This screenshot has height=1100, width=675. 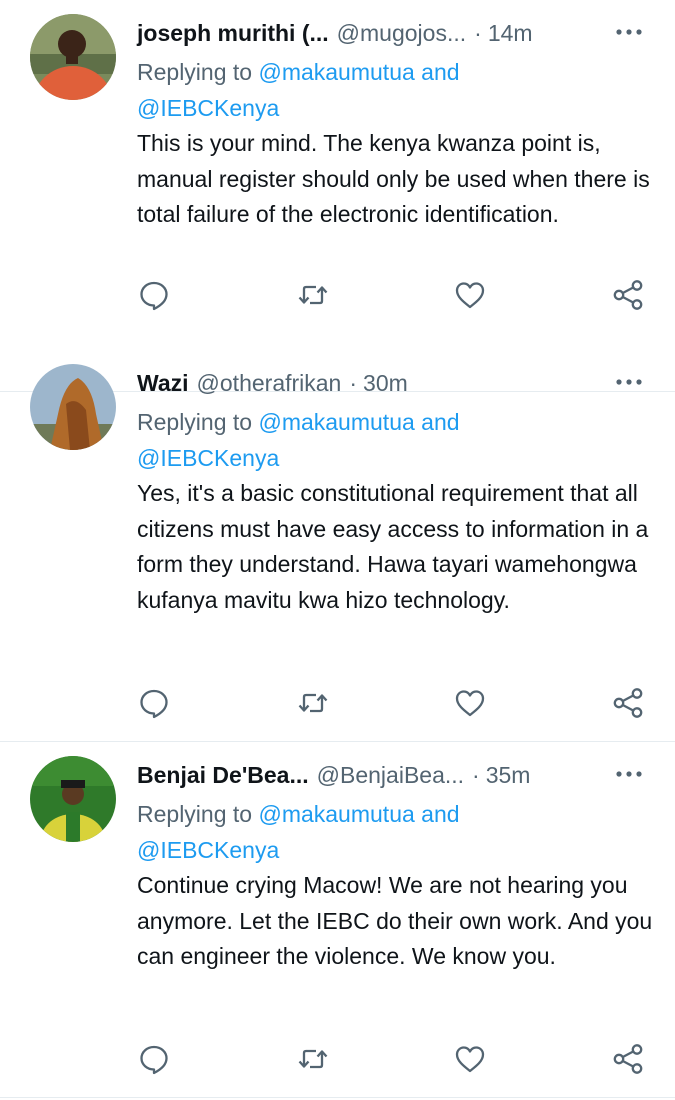 I want to click on author-name: Wazi, so click(x=163, y=383).